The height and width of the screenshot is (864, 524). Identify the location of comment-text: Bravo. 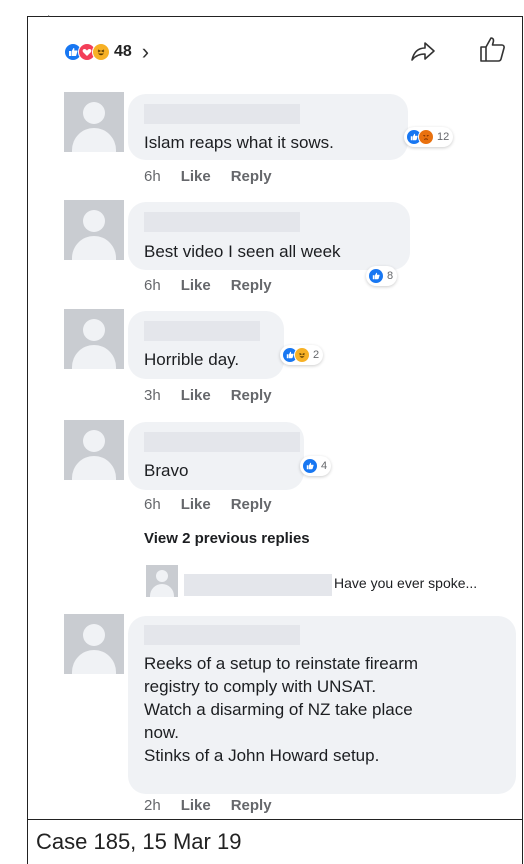
(166, 470).